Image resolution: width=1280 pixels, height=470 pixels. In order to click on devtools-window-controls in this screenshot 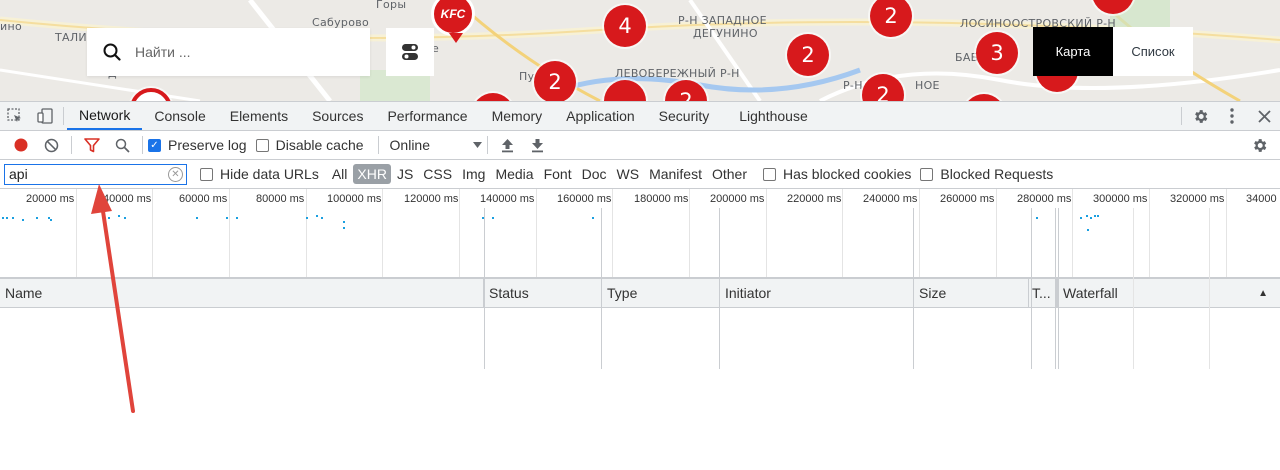, I will do `click(1229, 116)`.